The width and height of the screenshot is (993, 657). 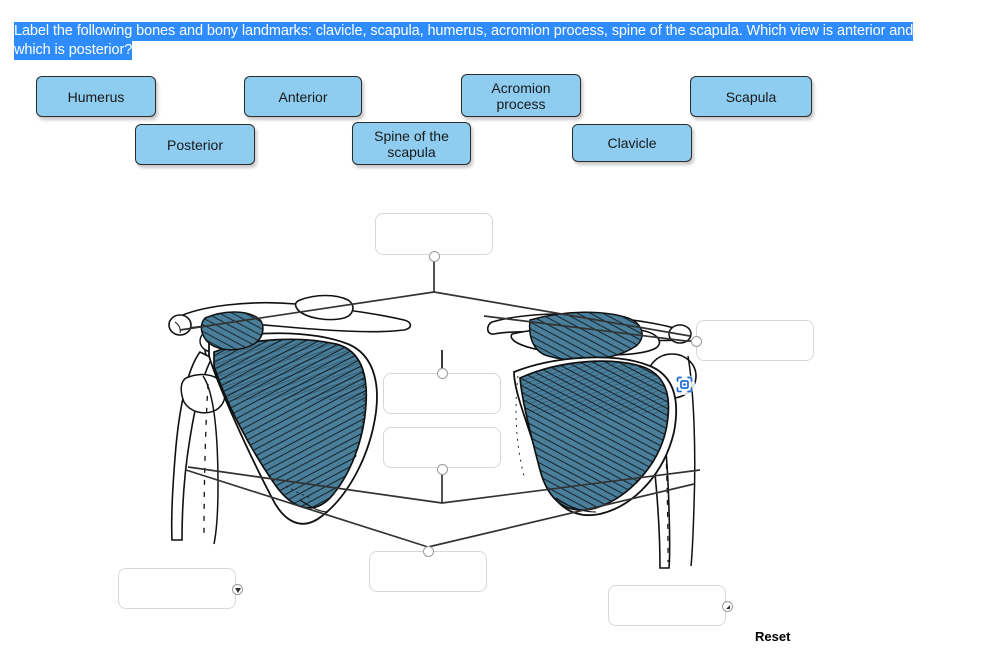 I want to click on chip-label: Scapula, so click(x=751, y=96).